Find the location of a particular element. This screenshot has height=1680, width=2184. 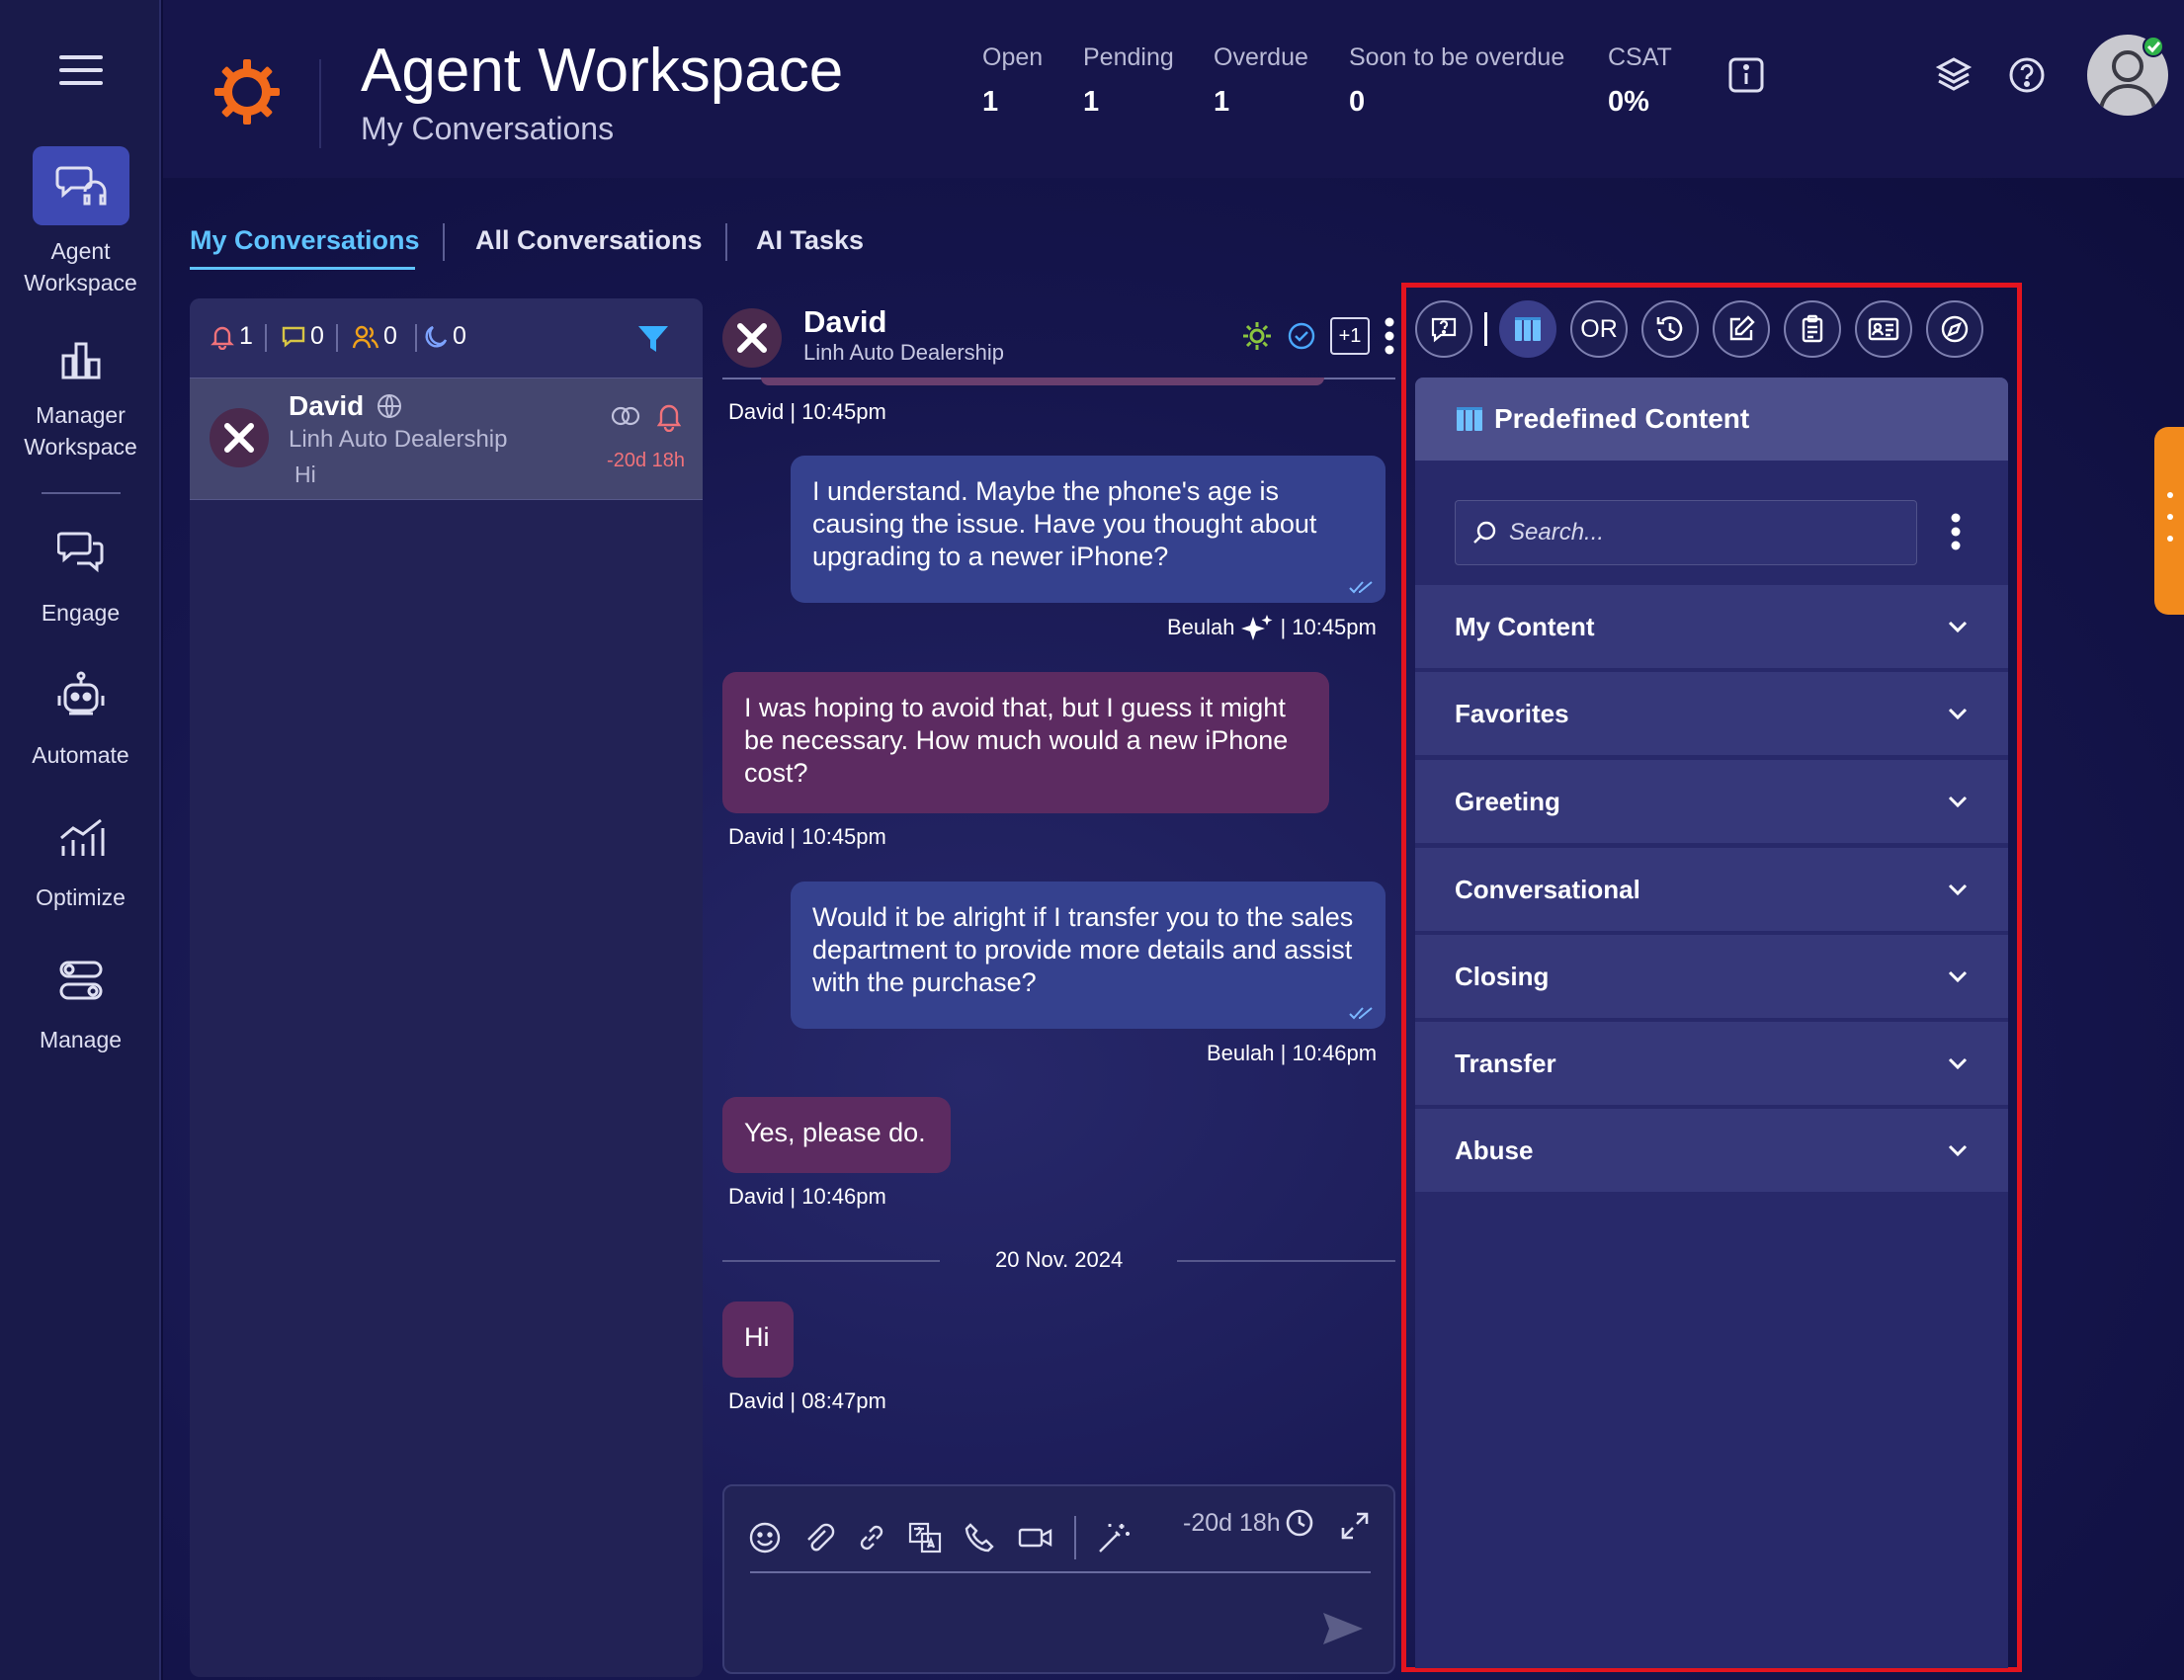

conversation-card: David Linh Auto Dealership Hi -20d 18h is located at coordinates (446, 439).